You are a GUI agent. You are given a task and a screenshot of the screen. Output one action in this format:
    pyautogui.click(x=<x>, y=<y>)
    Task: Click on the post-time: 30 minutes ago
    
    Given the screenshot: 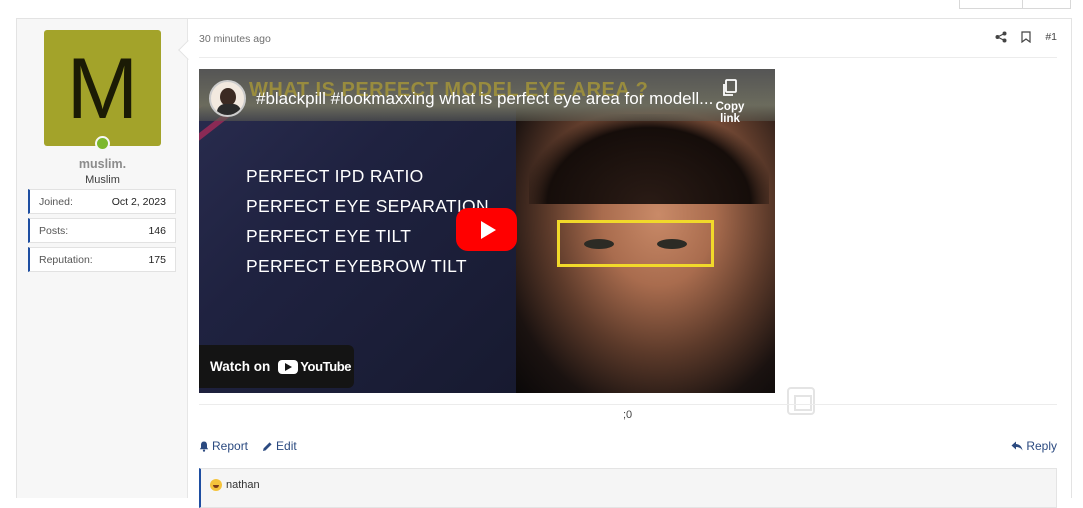 What is the action you would take?
    pyautogui.click(x=235, y=39)
    